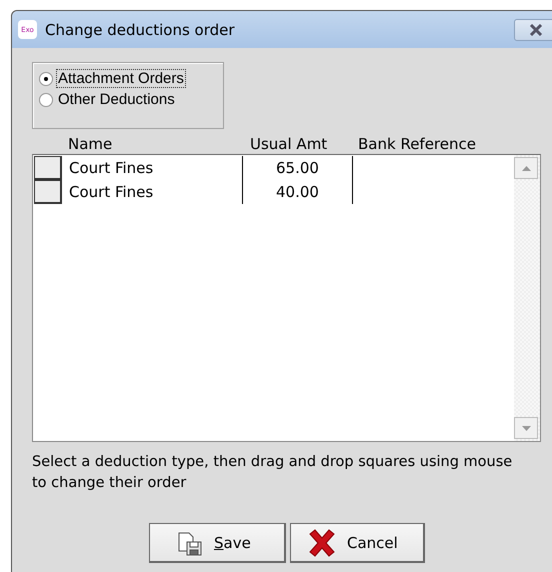 This screenshot has width=552, height=572. What do you see at coordinates (526, 428) in the screenshot?
I see `down-arrow-icon` at bounding box center [526, 428].